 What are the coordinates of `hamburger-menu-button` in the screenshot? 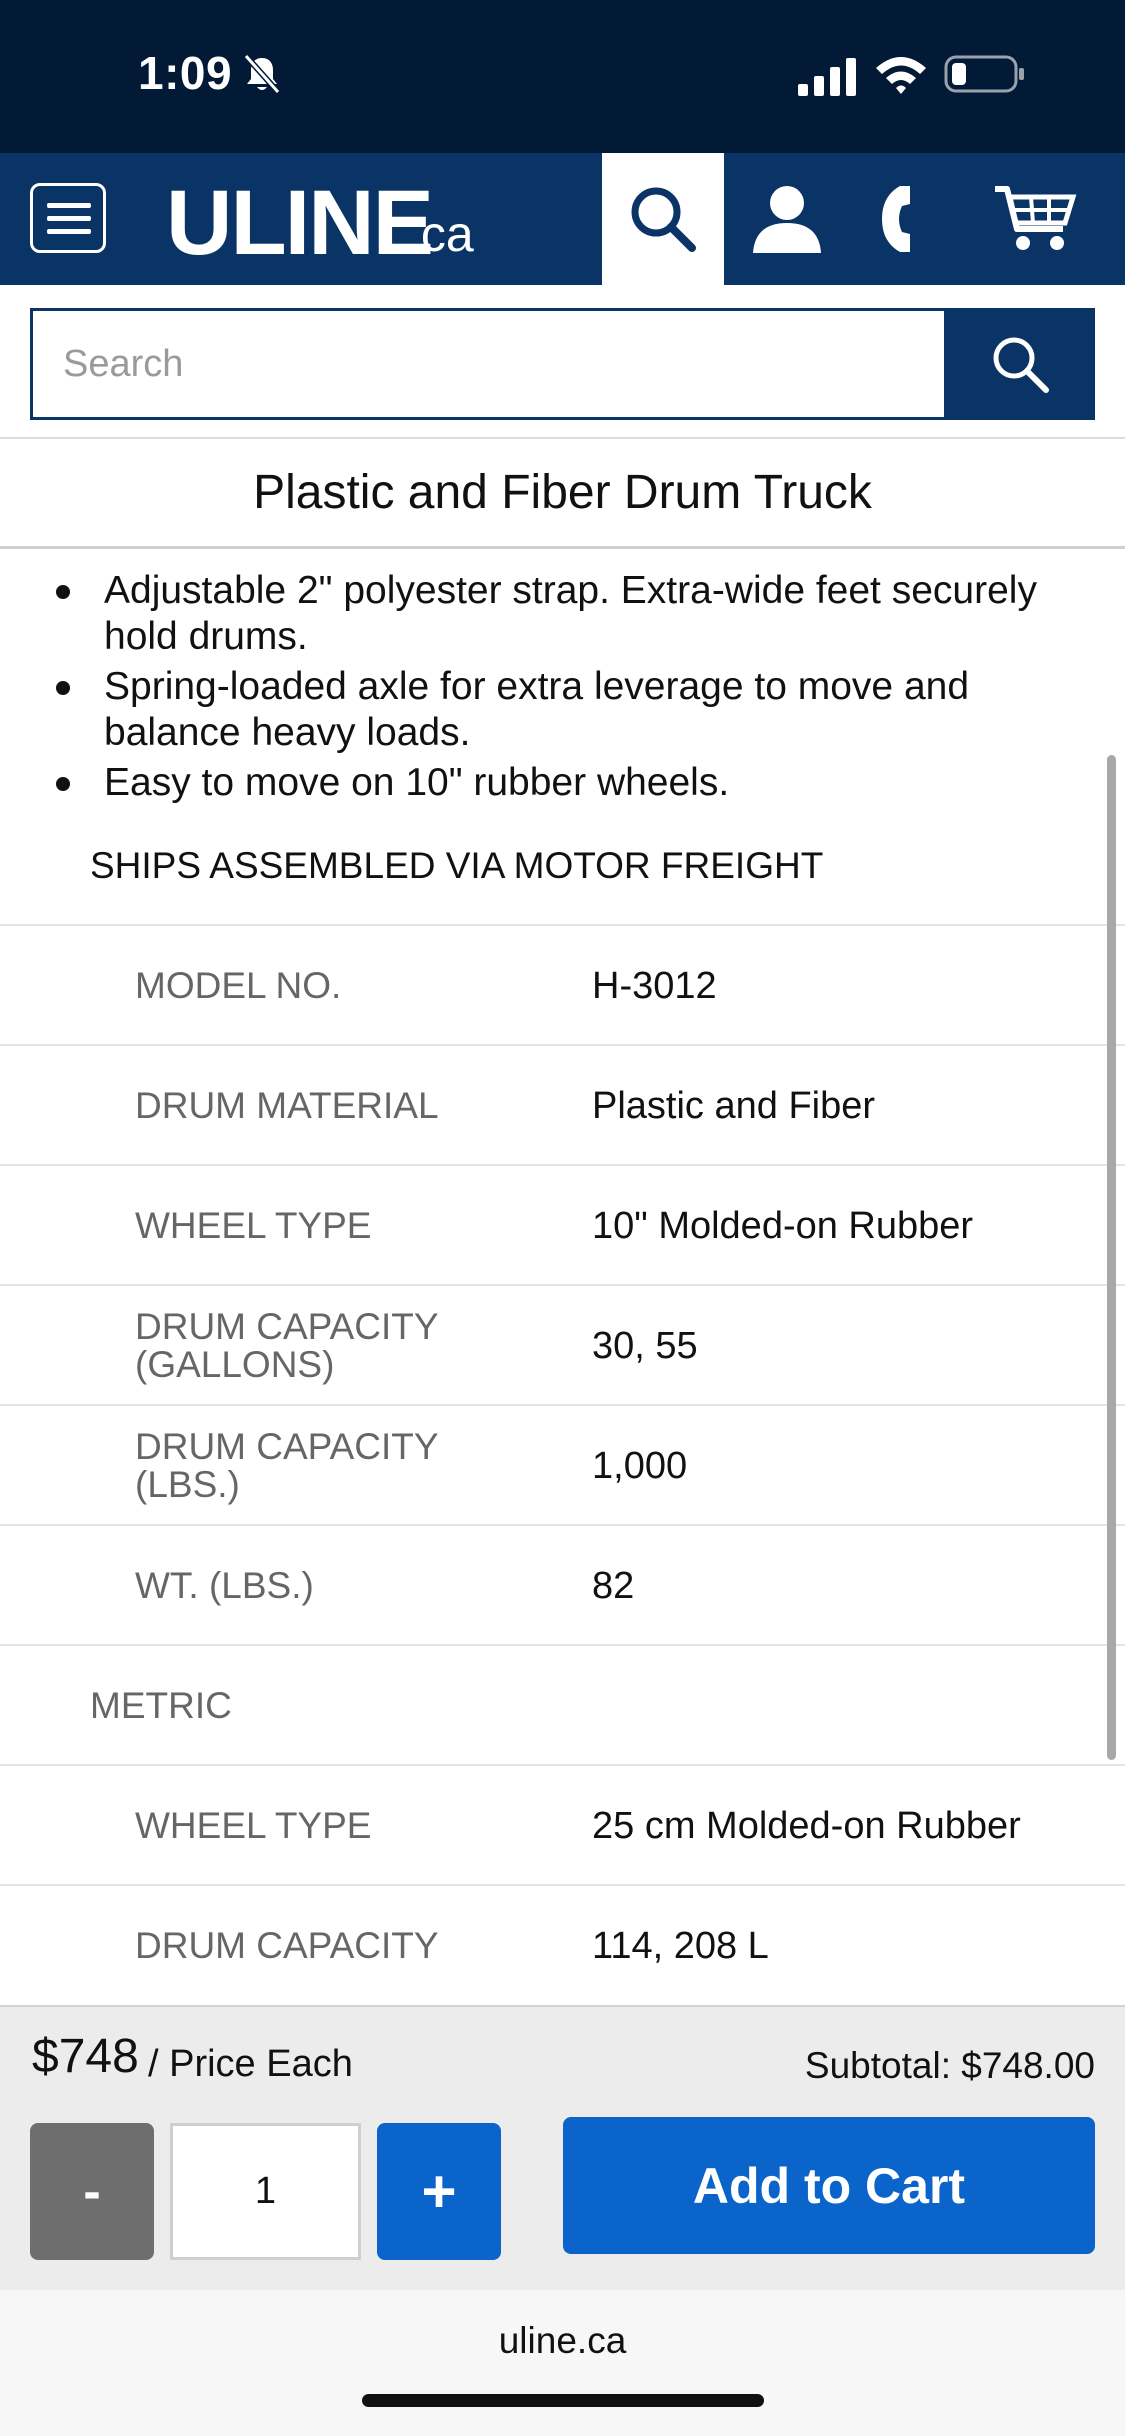 It's located at (68, 218).